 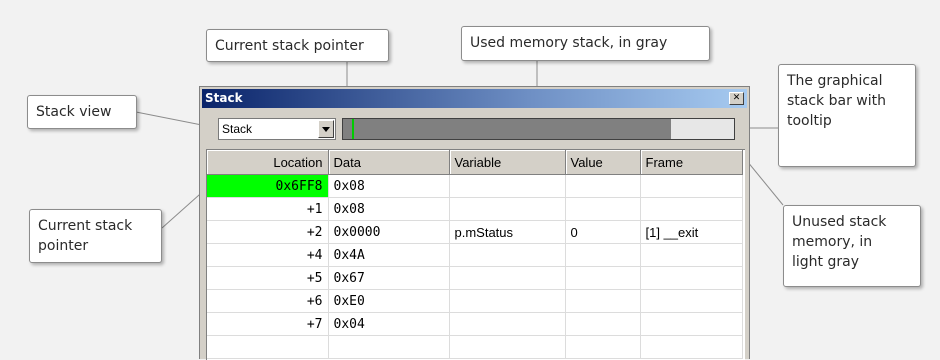 What do you see at coordinates (389, 324) in the screenshot?
I see `data-cell: 0x04` at bounding box center [389, 324].